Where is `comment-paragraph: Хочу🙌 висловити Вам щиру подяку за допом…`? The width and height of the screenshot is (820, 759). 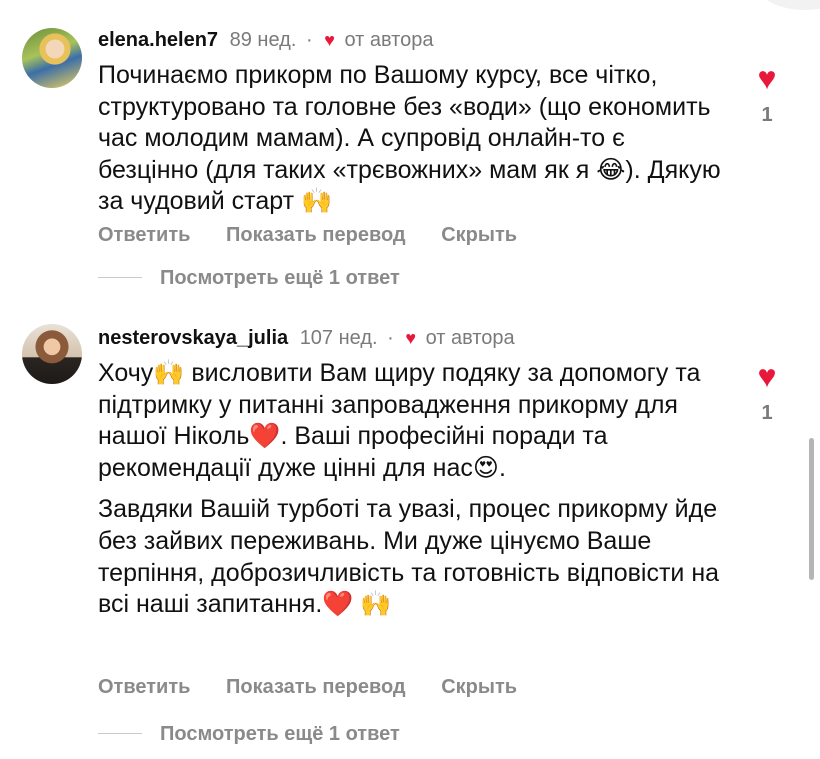 comment-paragraph: Хочу🙌 висловити Вам щиру подяку за допом… is located at coordinates (399, 420).